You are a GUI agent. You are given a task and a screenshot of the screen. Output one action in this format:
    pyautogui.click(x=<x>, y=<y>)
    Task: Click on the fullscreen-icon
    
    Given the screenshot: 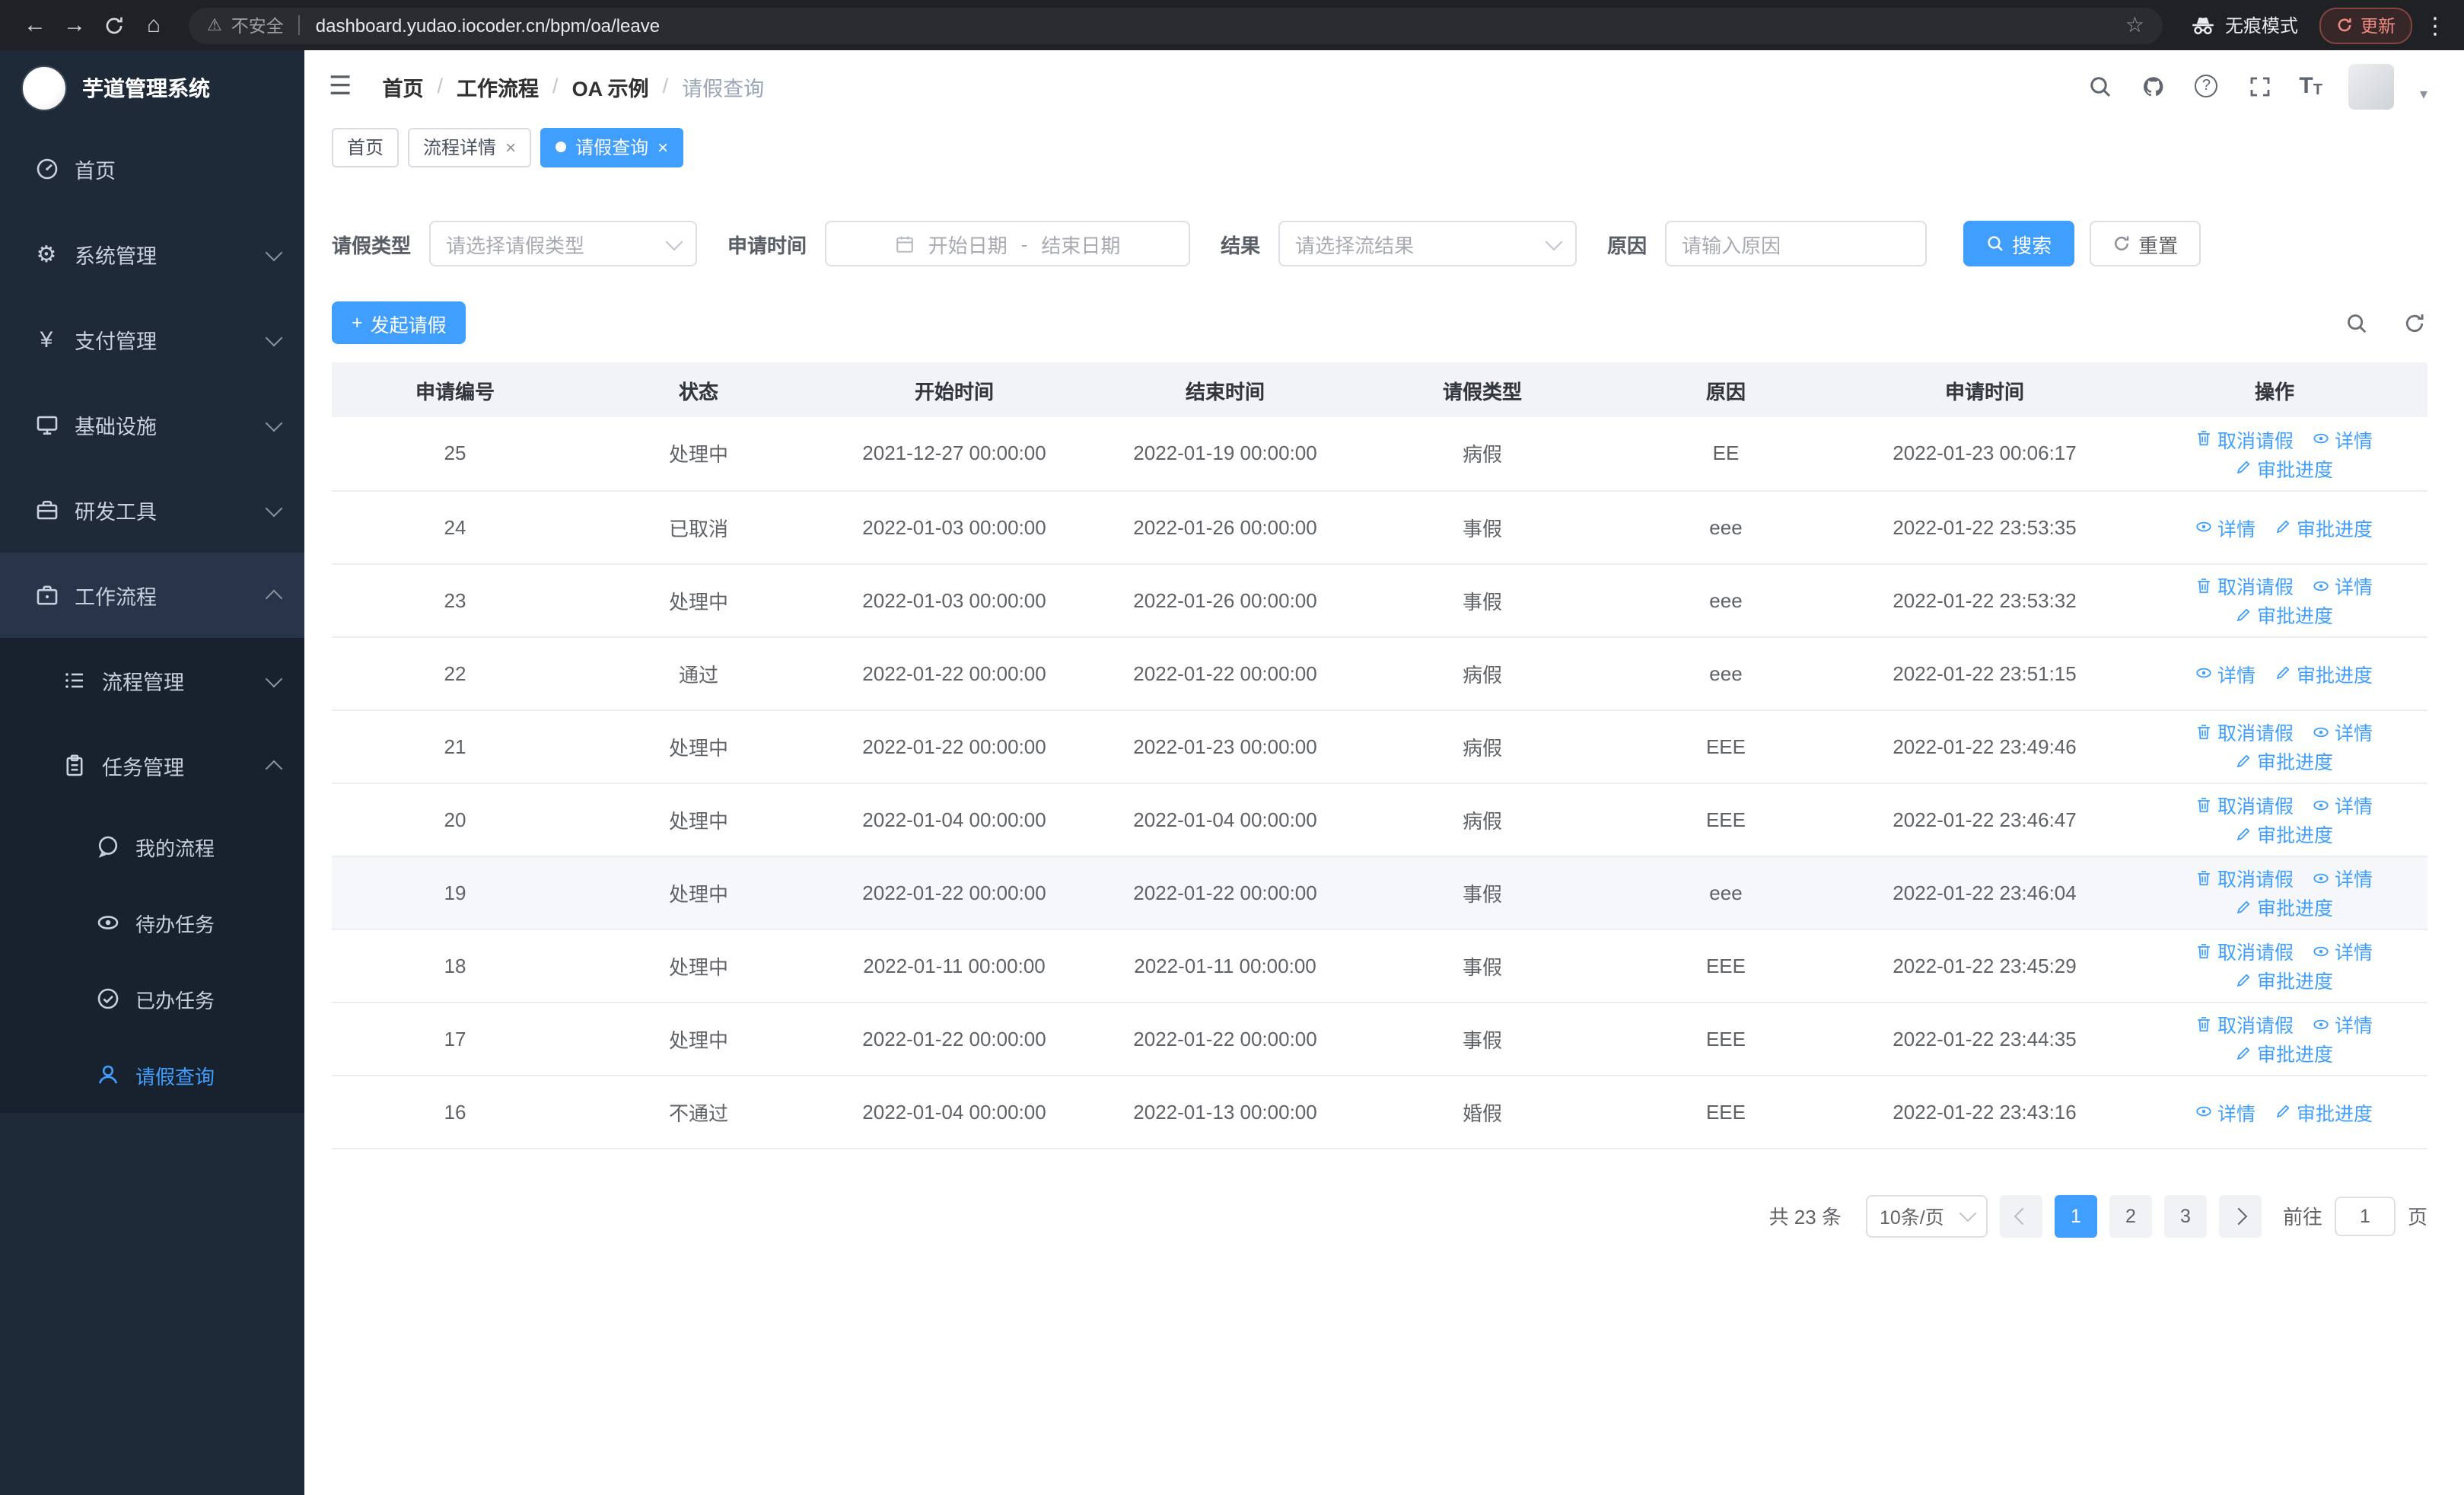 What is the action you would take?
    pyautogui.click(x=2259, y=86)
    